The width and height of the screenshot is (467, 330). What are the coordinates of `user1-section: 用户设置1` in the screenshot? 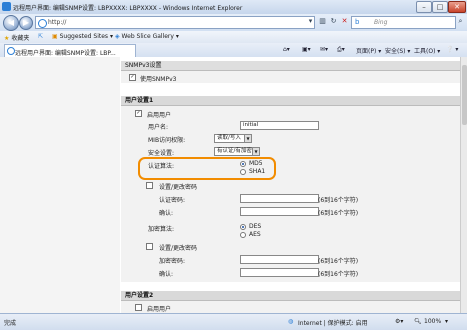 It's located at (290, 101).